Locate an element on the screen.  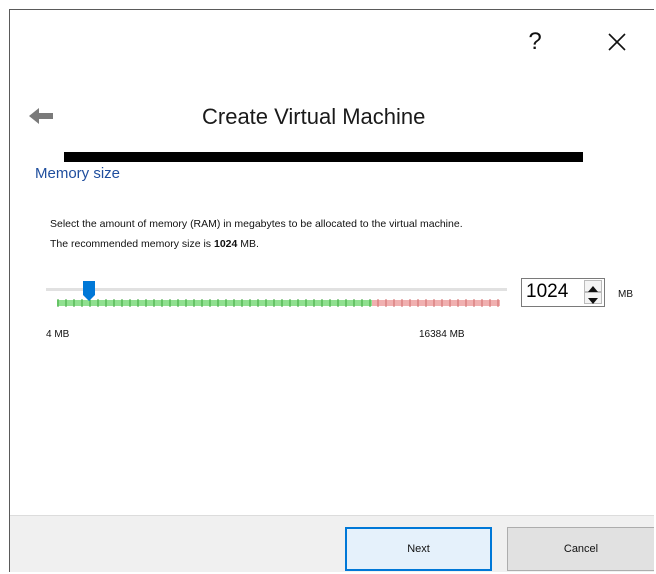
chevron-down-icon is located at coordinates (593, 298).